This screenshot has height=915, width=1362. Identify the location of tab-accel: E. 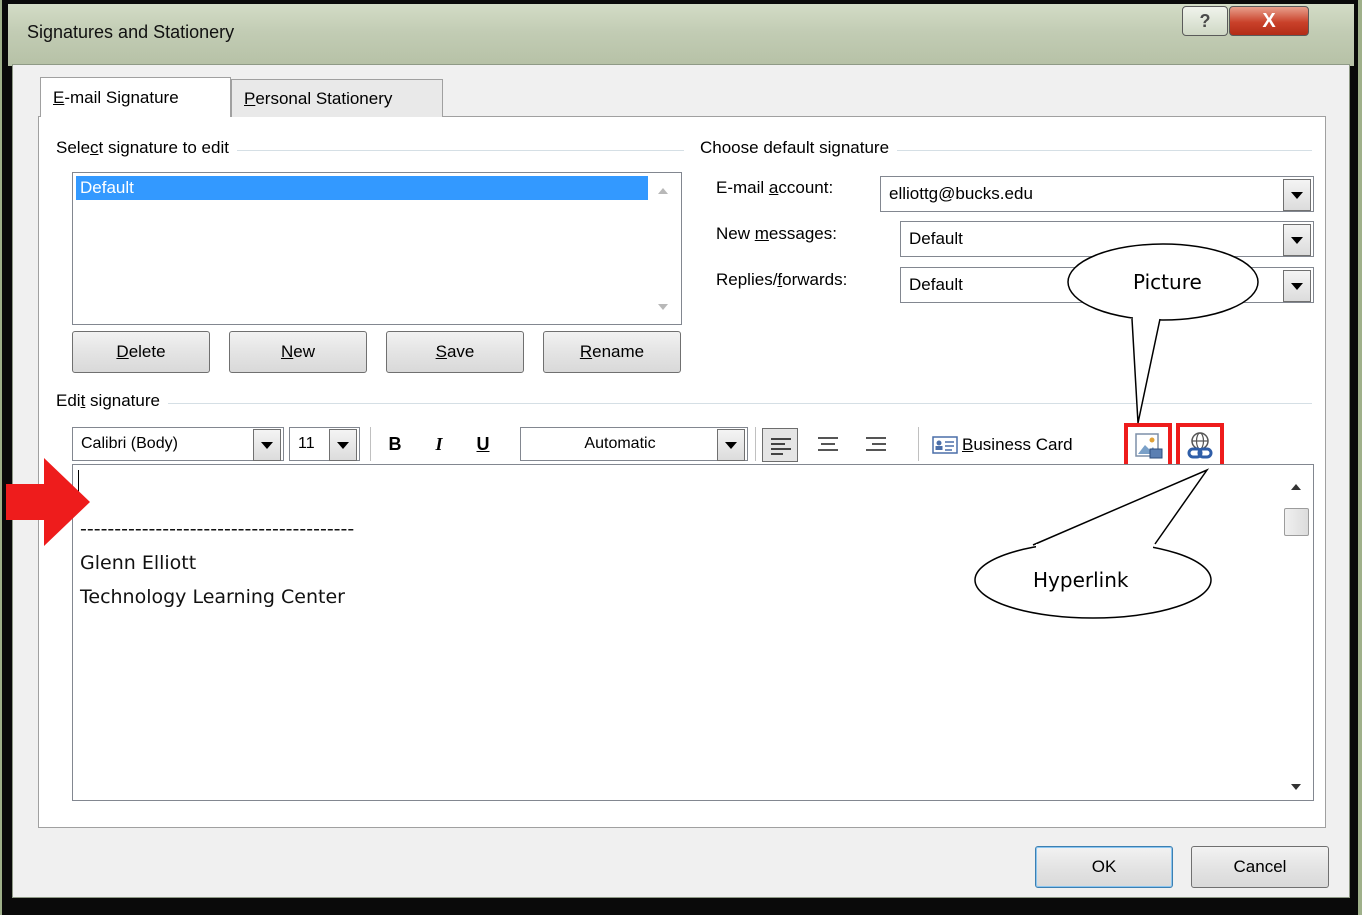
(59, 97).